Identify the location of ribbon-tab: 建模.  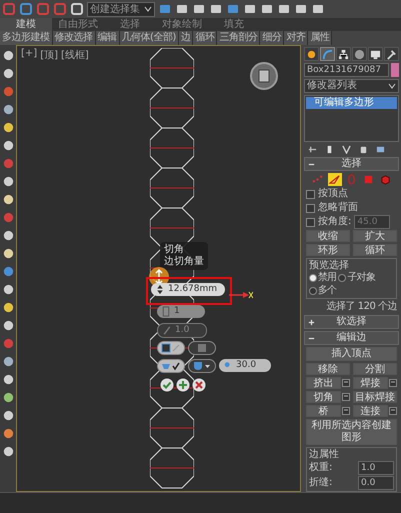
(26, 24).